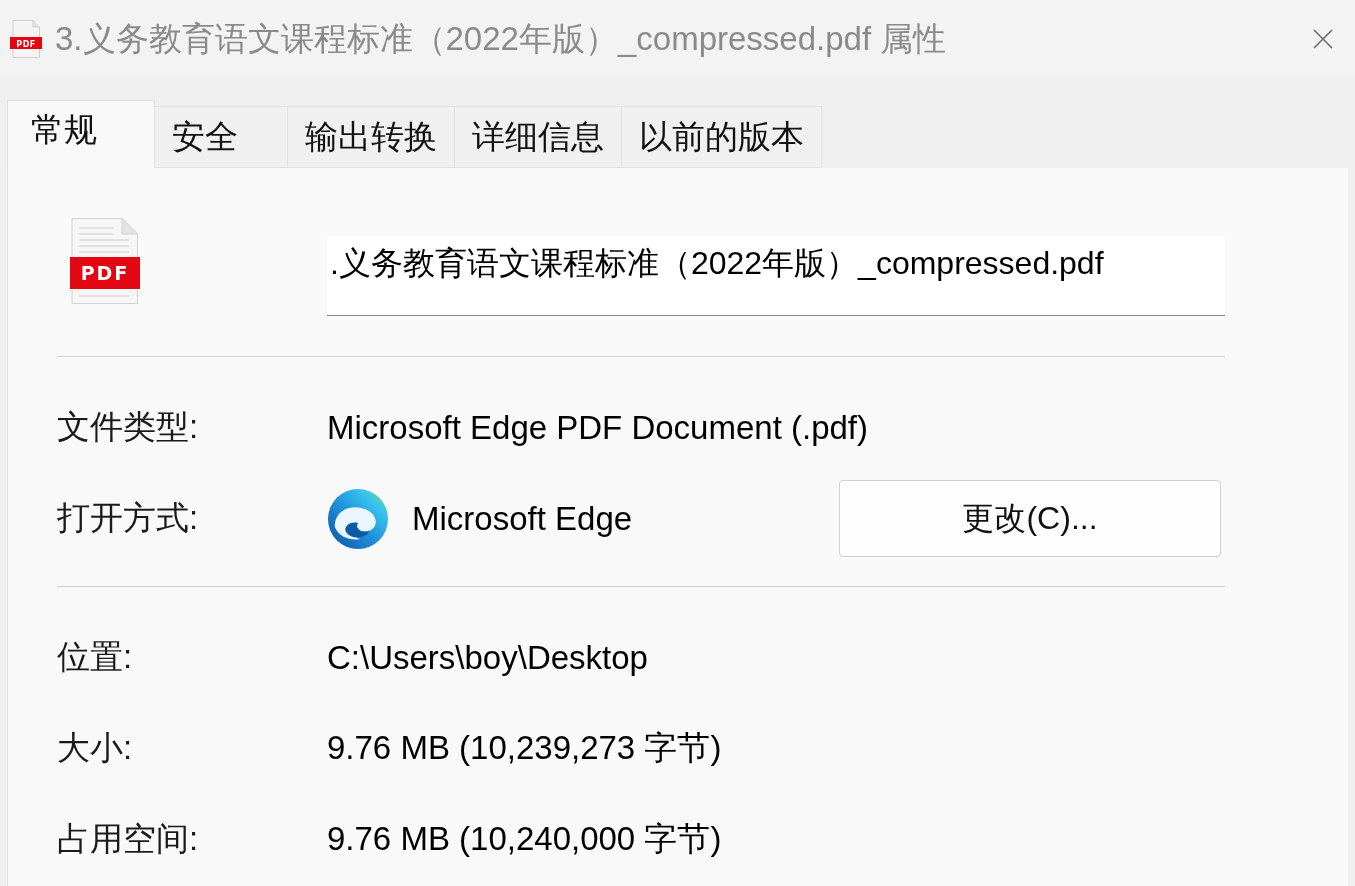 This screenshot has height=886, width=1355. What do you see at coordinates (128, 427) in the screenshot?
I see `property-label: 文件类型:` at bounding box center [128, 427].